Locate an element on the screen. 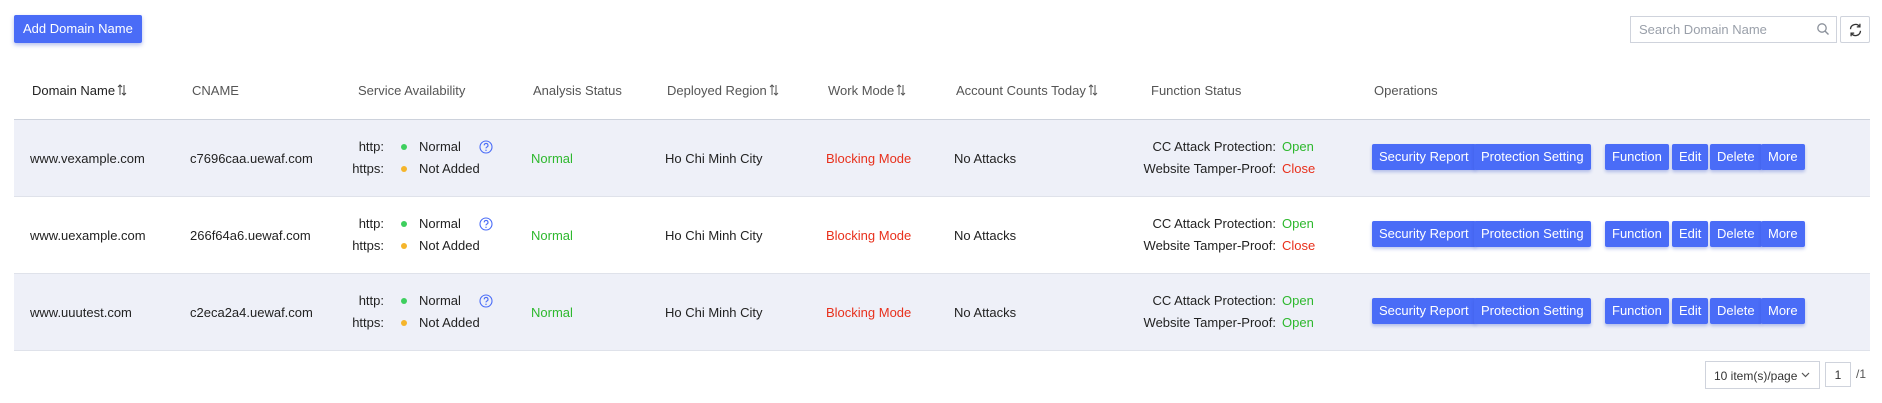 The image size is (1882, 403). refresh-icon is located at coordinates (1855, 30).